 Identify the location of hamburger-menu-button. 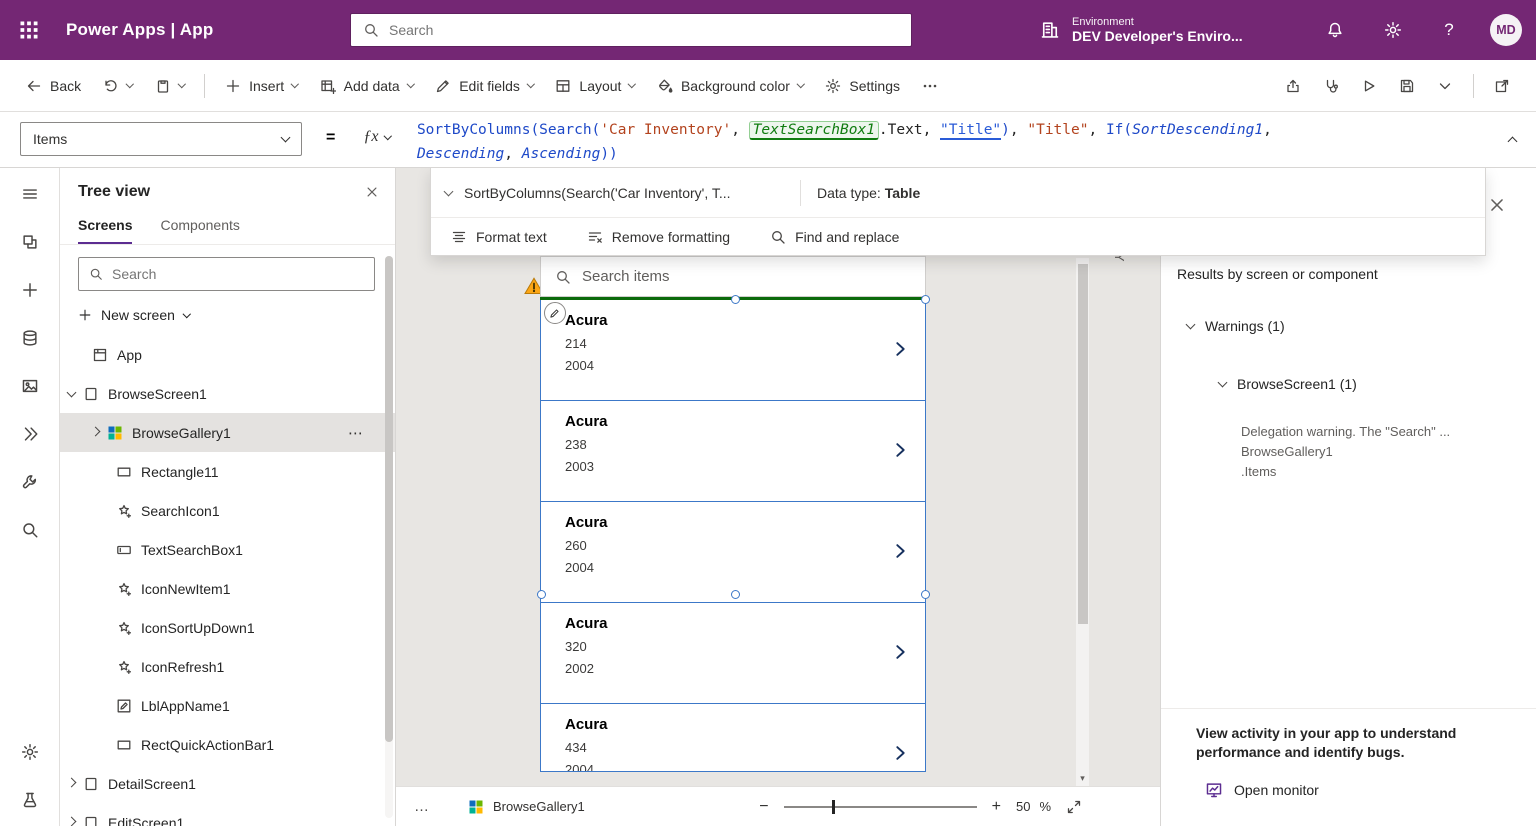
(30, 194).